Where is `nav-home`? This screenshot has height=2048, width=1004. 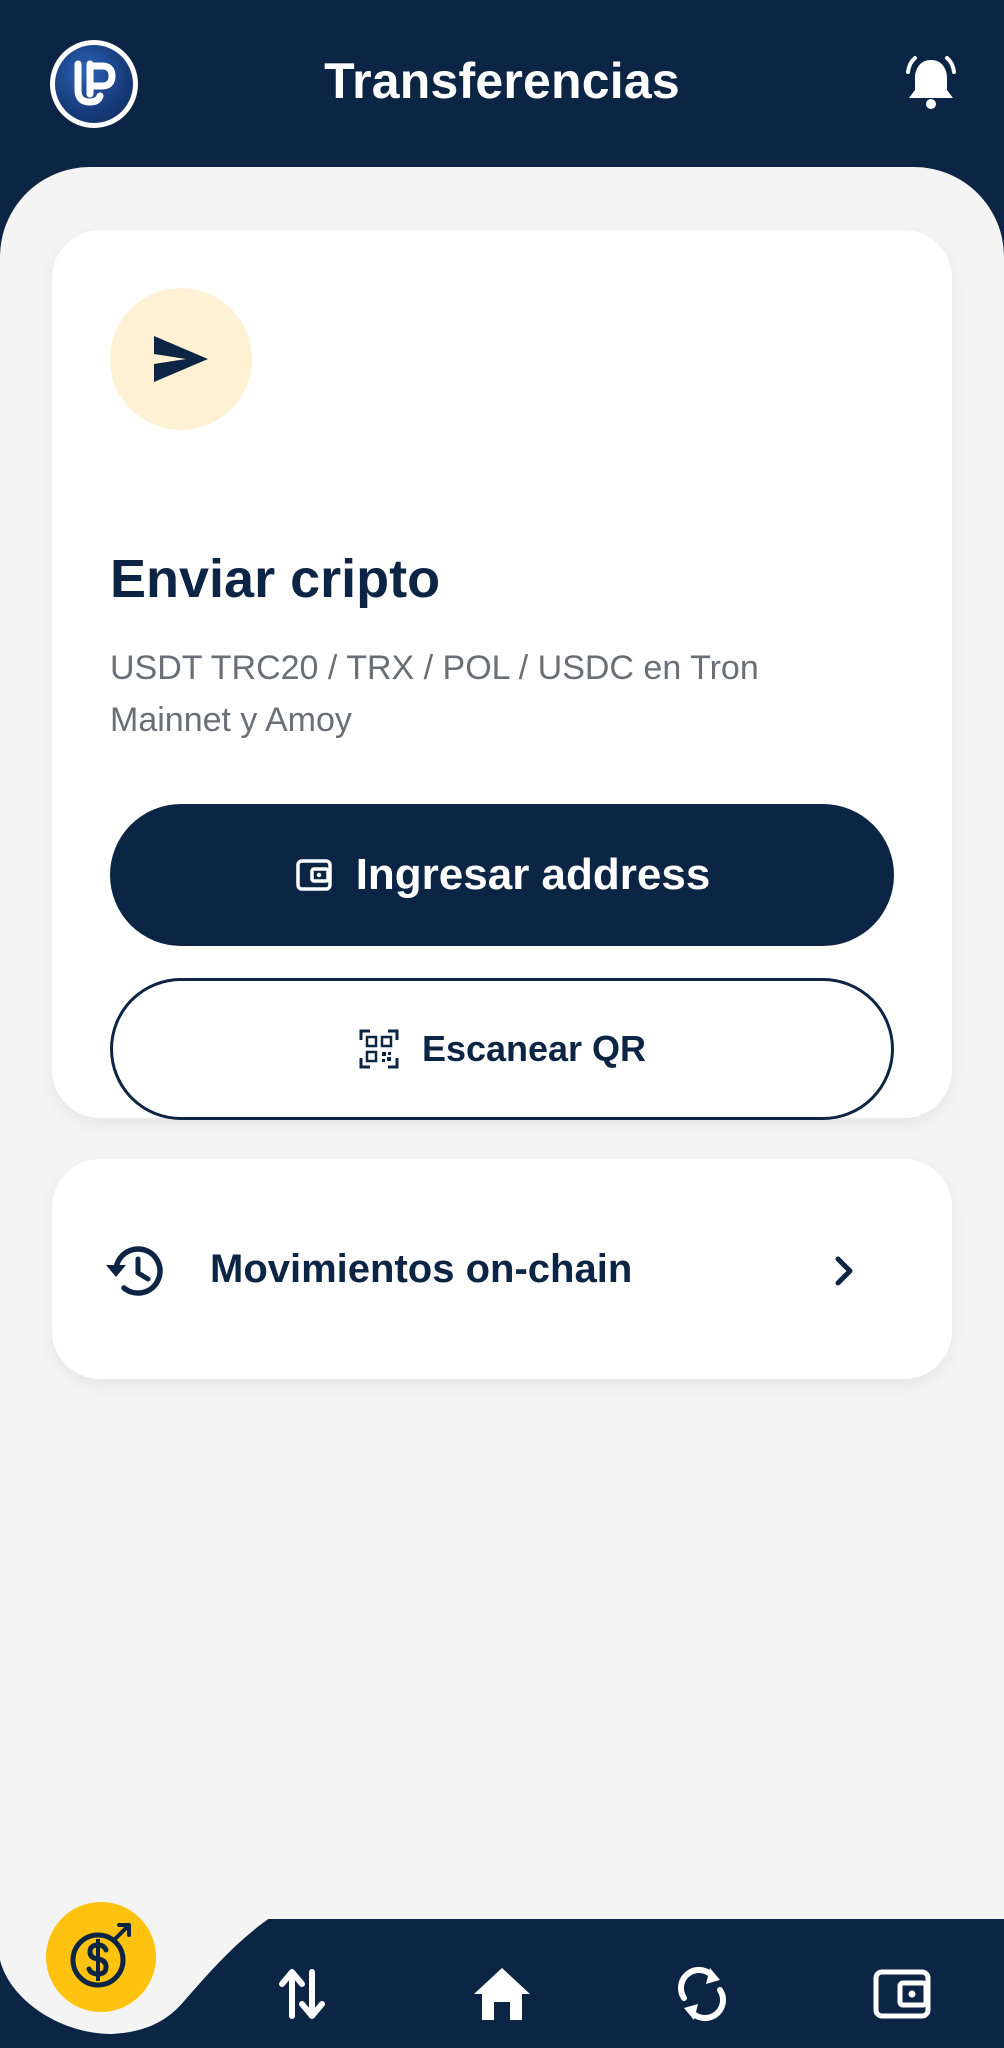 nav-home is located at coordinates (502, 1994).